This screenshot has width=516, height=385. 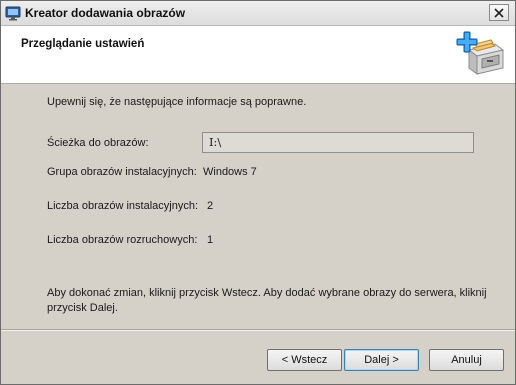 What do you see at coordinates (466, 360) in the screenshot?
I see `cancel-button: Anuluj` at bounding box center [466, 360].